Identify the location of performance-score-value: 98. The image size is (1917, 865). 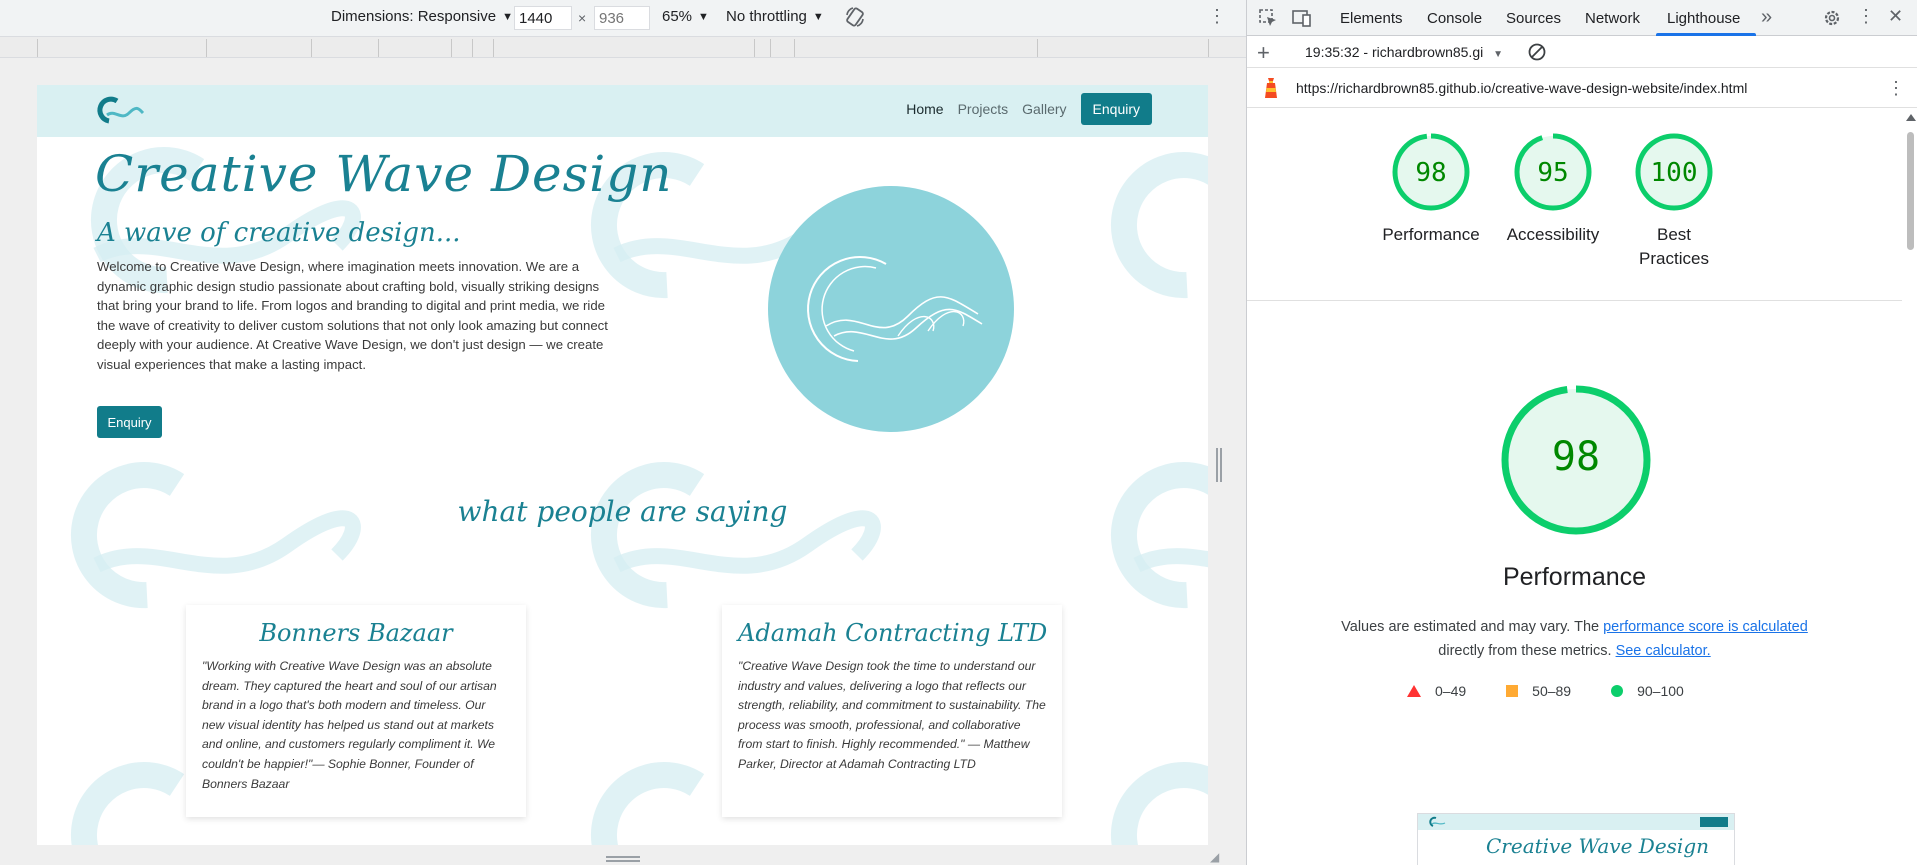
(1576, 457).